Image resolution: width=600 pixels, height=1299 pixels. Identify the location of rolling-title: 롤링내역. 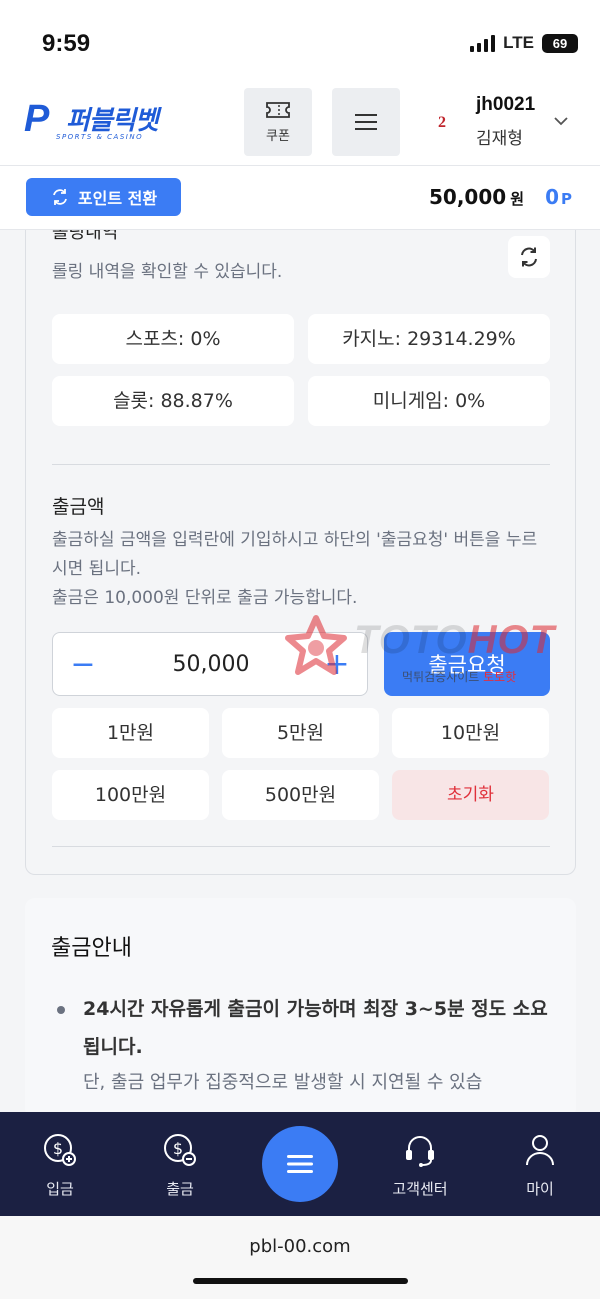
(85, 236).